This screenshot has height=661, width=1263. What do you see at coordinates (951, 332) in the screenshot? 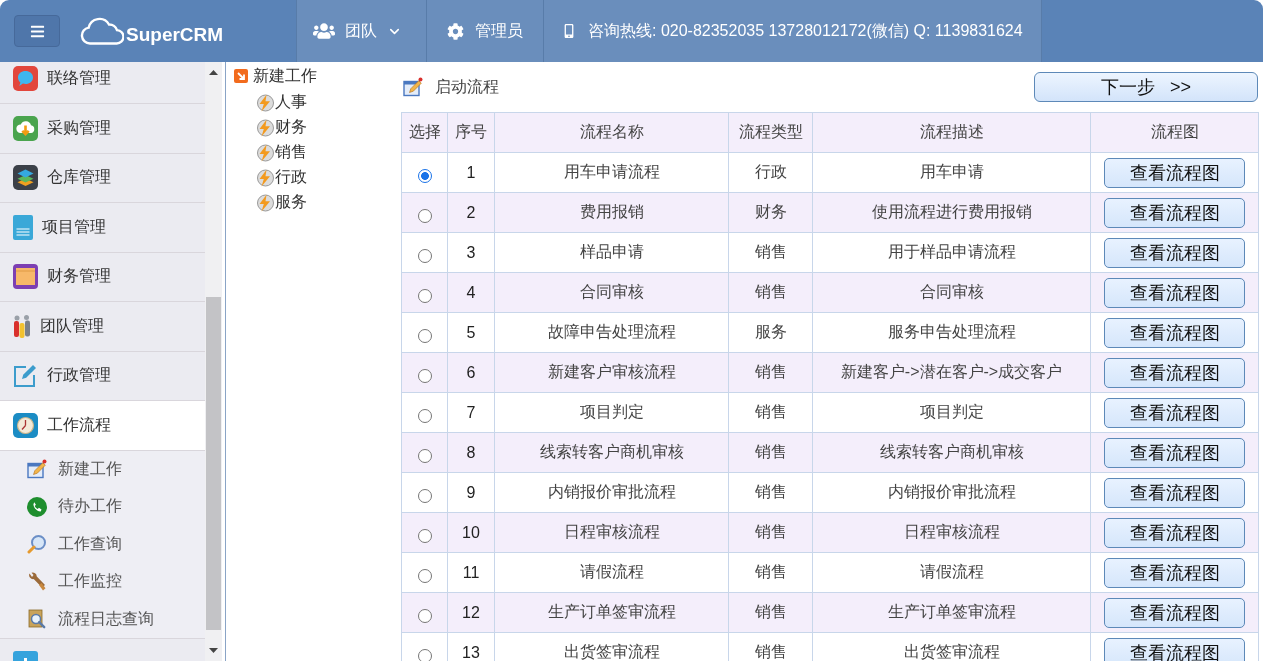
I see `table-cell: 服务申告处理流程` at bounding box center [951, 332].